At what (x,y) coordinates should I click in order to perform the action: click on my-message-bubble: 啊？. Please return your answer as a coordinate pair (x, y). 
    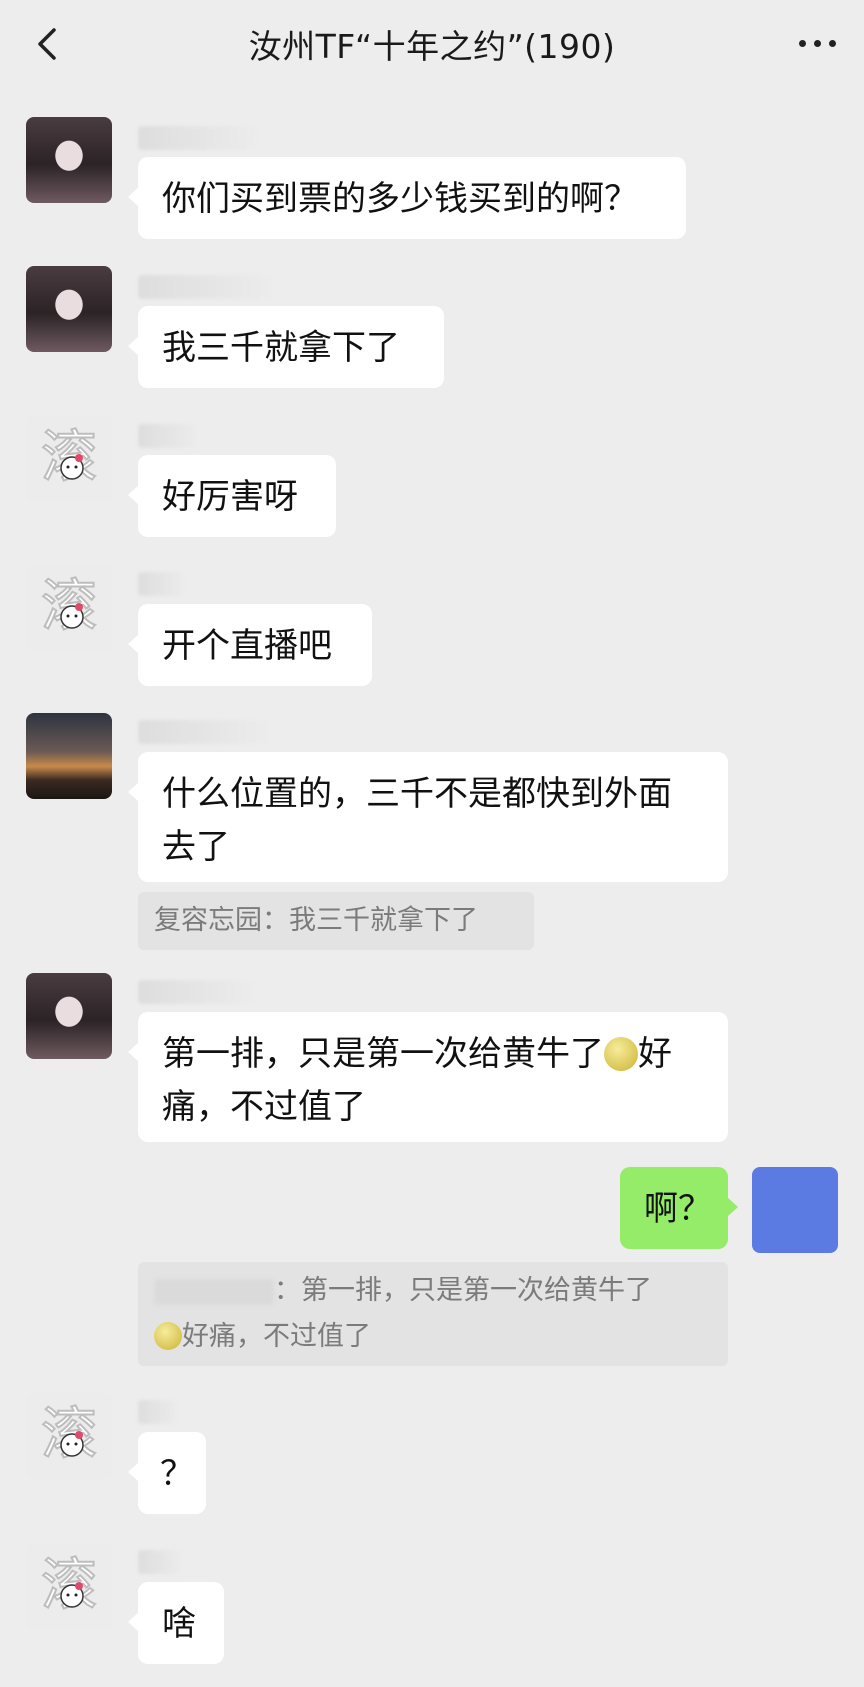
    Looking at the image, I should click on (679, 1208).